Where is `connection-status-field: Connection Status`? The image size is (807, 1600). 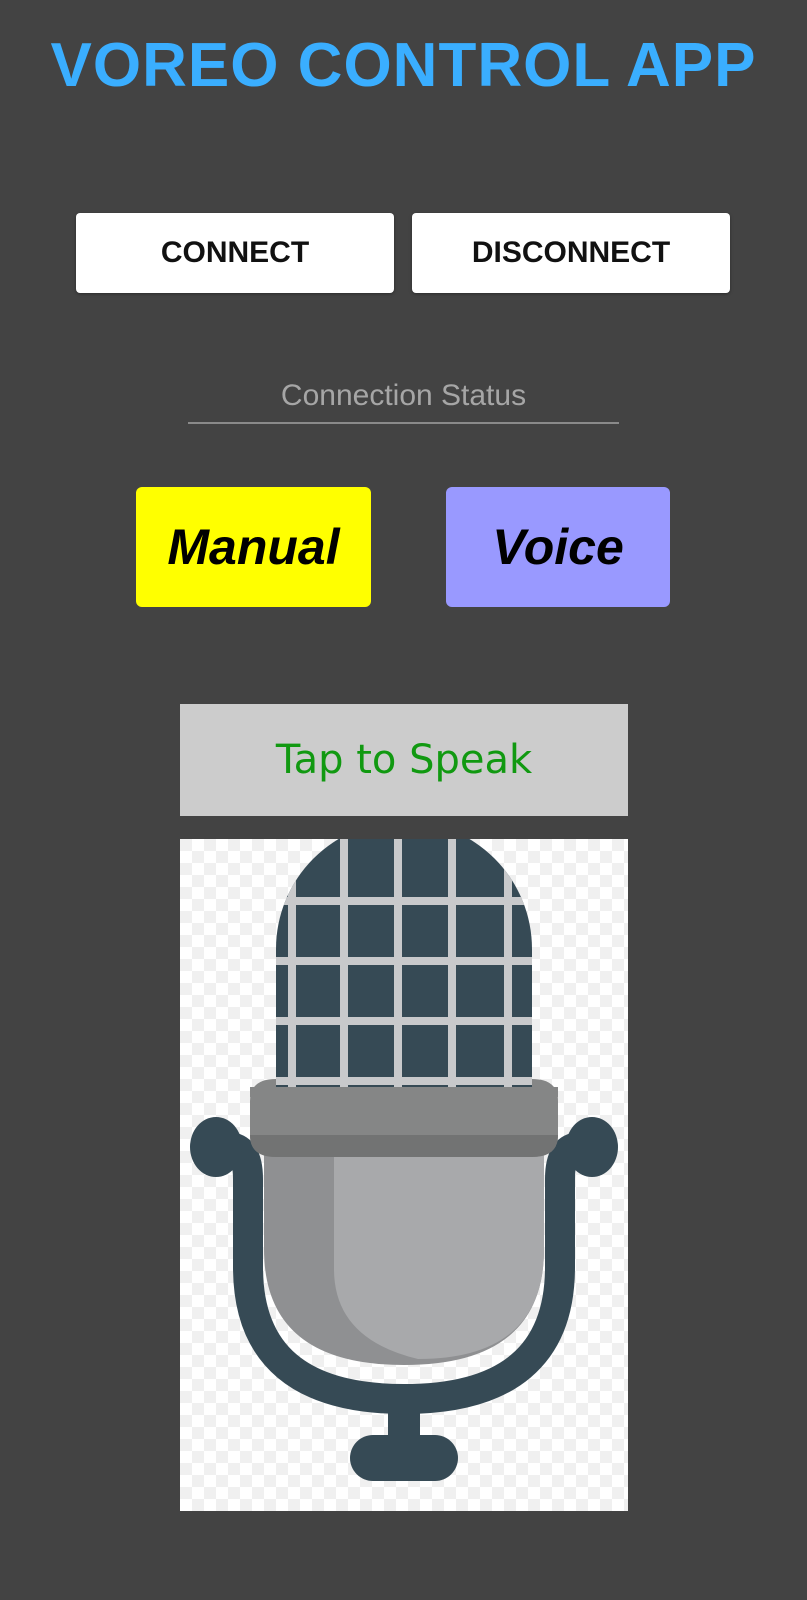
connection-status-field: Connection Status is located at coordinates (403, 397).